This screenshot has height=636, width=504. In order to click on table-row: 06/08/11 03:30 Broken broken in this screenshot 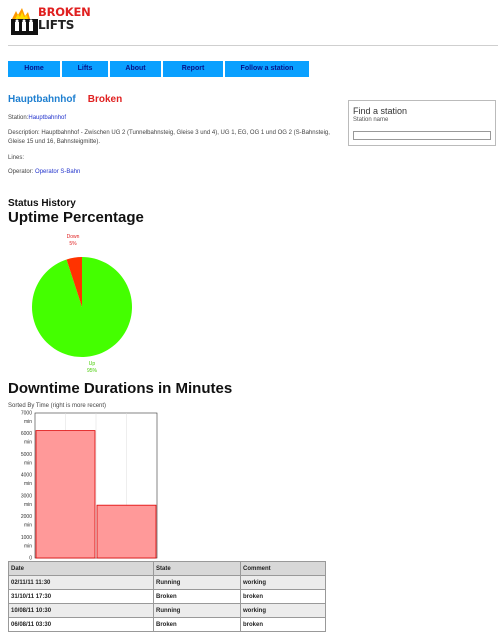, I will do `click(167, 624)`.